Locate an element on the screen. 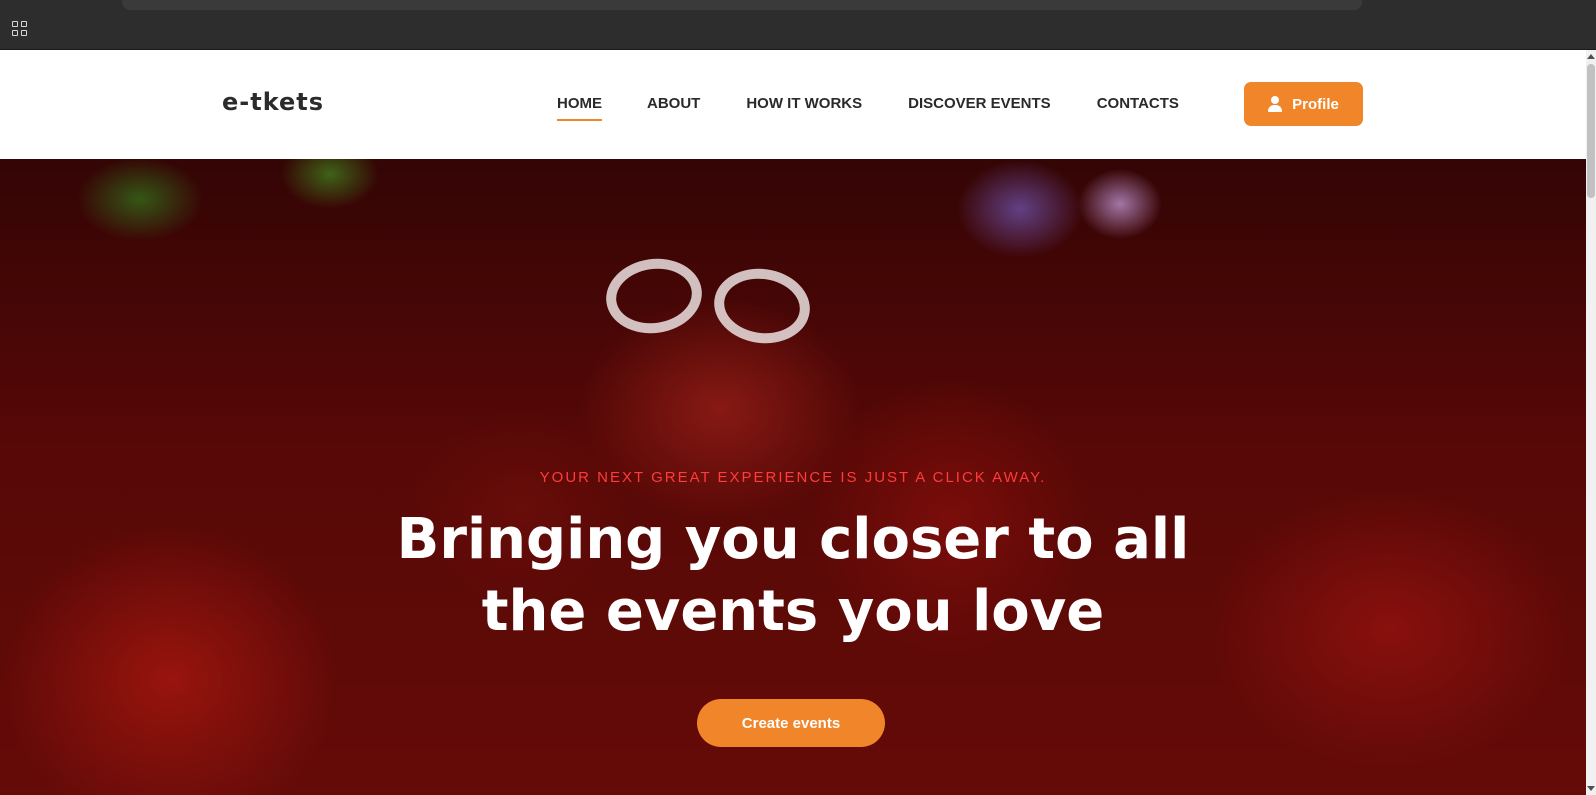  site-logo: e-tkets is located at coordinates (273, 102).